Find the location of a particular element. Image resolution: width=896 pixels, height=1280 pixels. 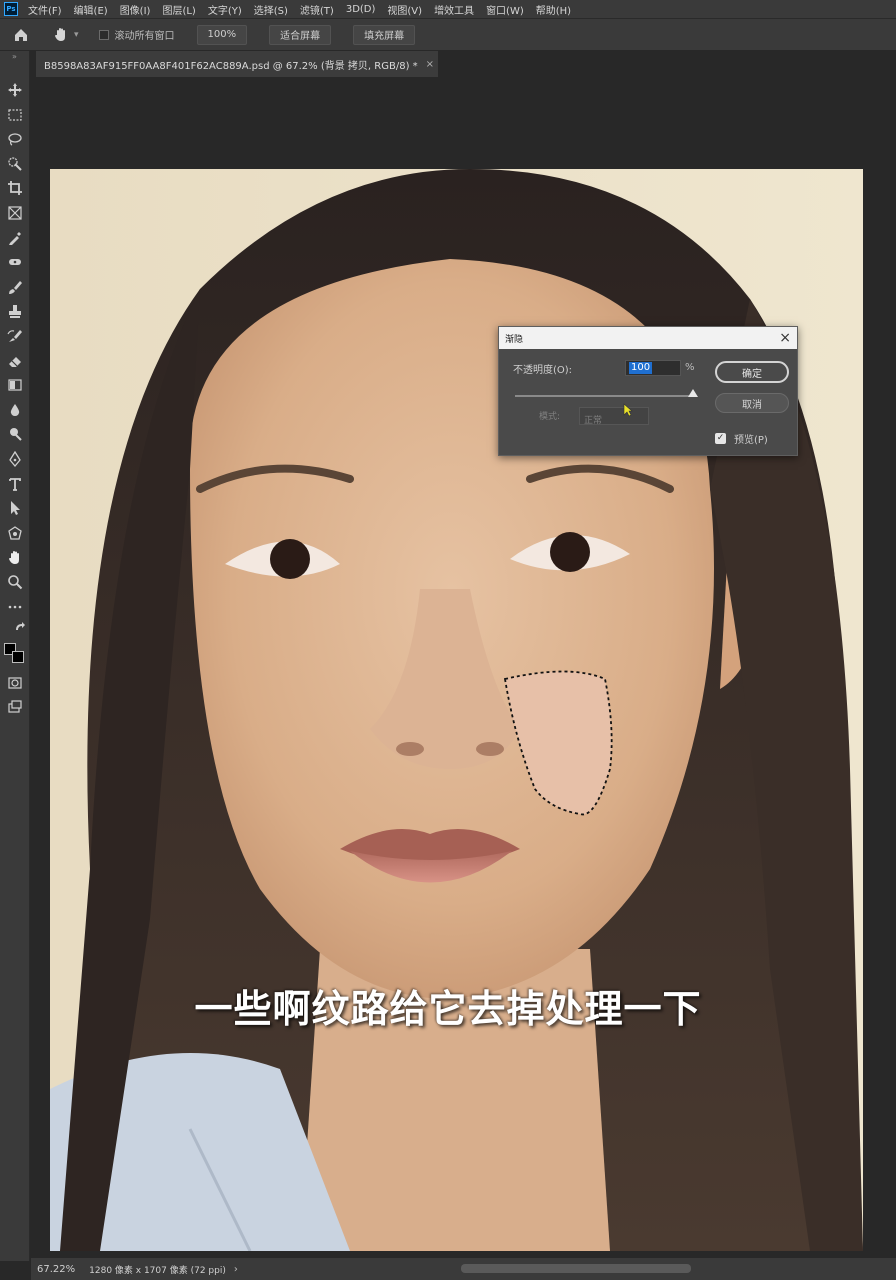

shape-icon is located at coordinates (15, 533).